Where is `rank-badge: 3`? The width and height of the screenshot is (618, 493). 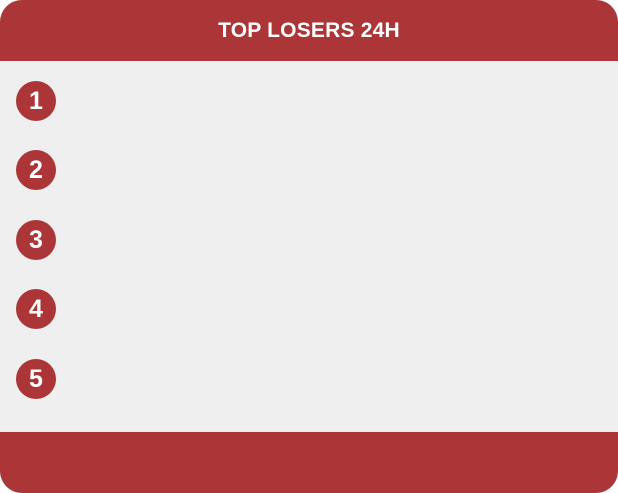
rank-badge: 3 is located at coordinates (36, 240).